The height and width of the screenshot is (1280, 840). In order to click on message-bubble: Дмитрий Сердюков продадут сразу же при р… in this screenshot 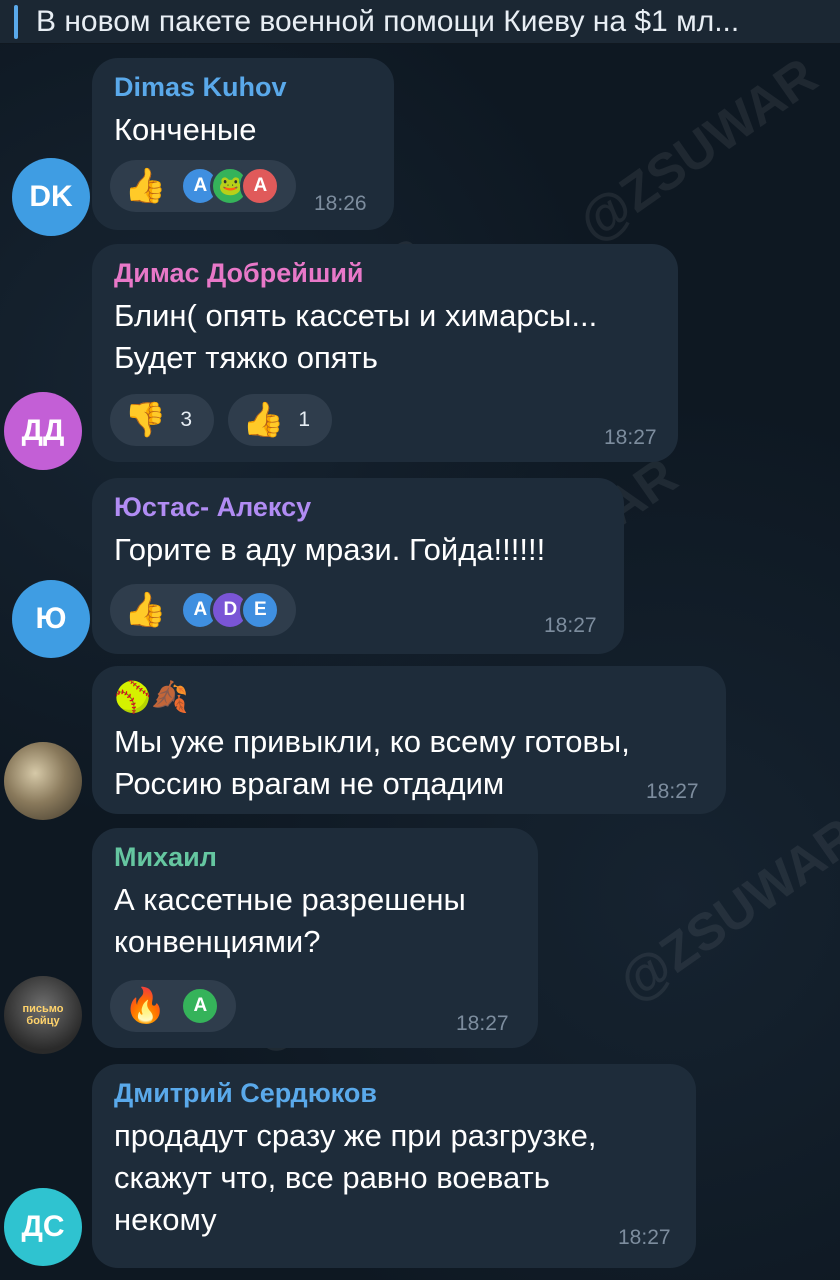, I will do `click(394, 1166)`.